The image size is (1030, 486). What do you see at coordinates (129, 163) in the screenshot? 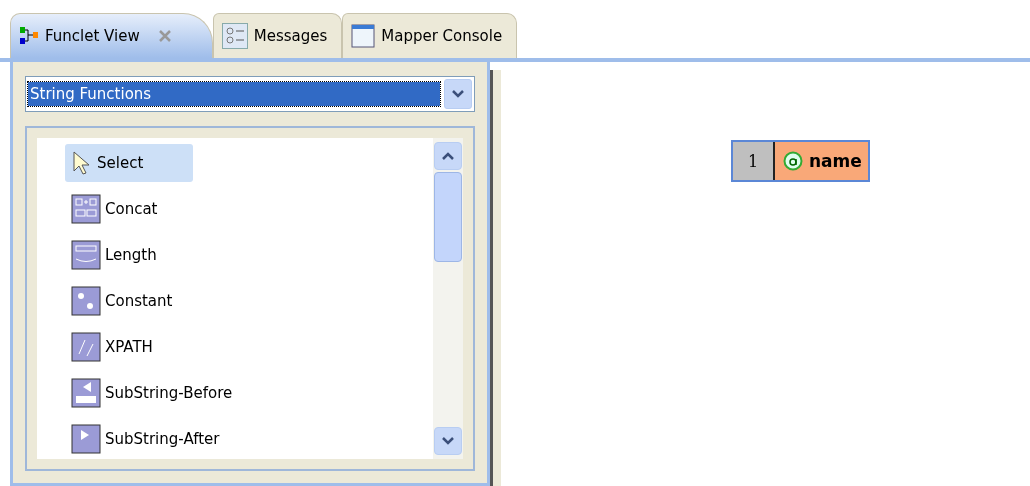
I see `palette-item: Select` at bounding box center [129, 163].